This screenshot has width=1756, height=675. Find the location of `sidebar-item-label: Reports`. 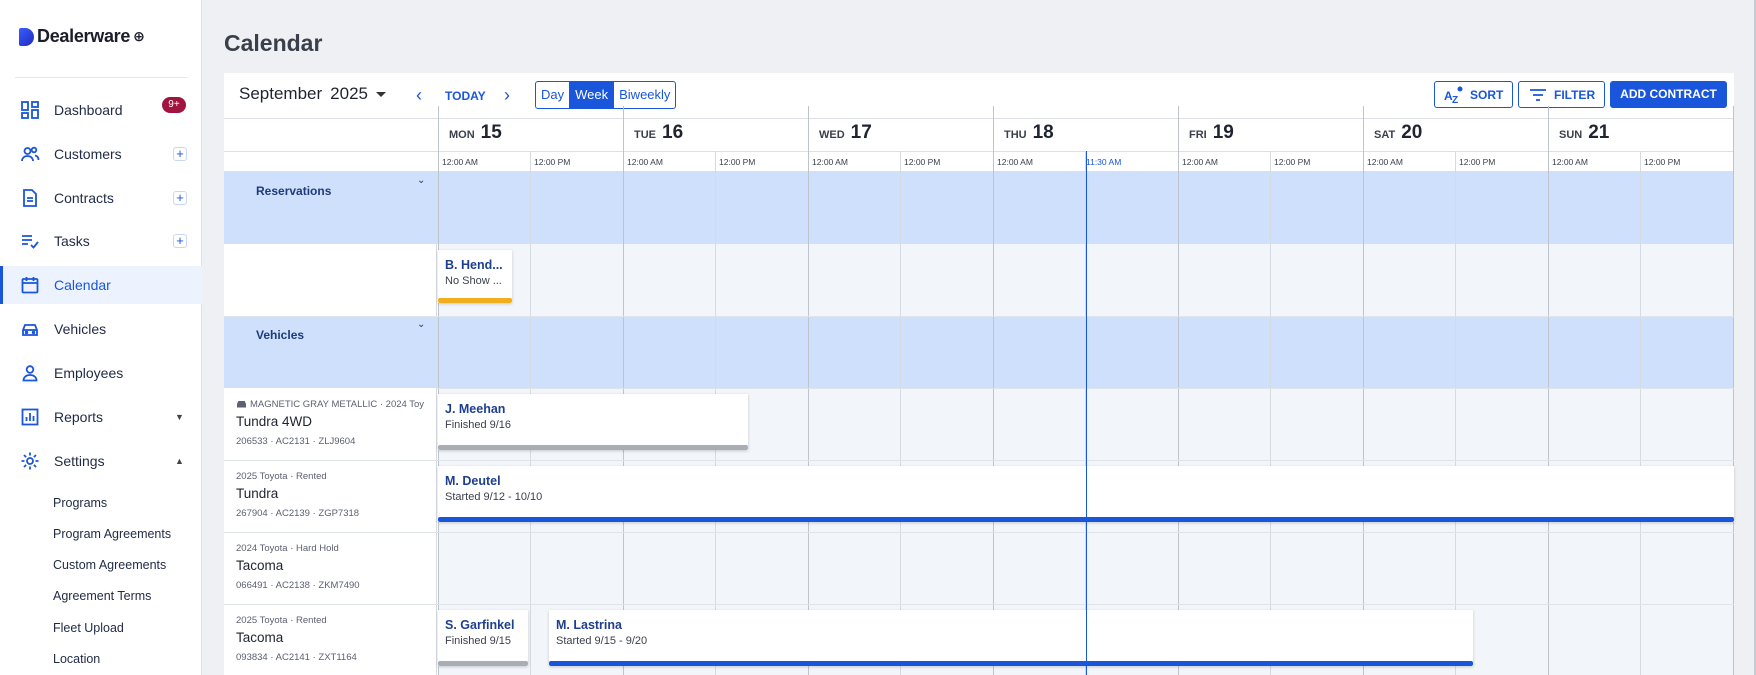

sidebar-item-label: Reports is located at coordinates (79, 417).